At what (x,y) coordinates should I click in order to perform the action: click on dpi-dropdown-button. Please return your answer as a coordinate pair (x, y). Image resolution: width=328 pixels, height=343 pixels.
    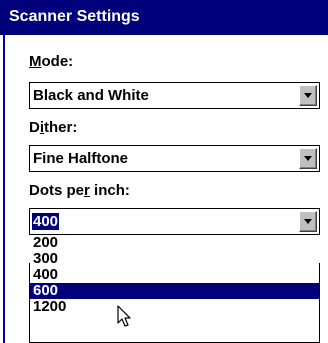
    Looking at the image, I should click on (308, 221).